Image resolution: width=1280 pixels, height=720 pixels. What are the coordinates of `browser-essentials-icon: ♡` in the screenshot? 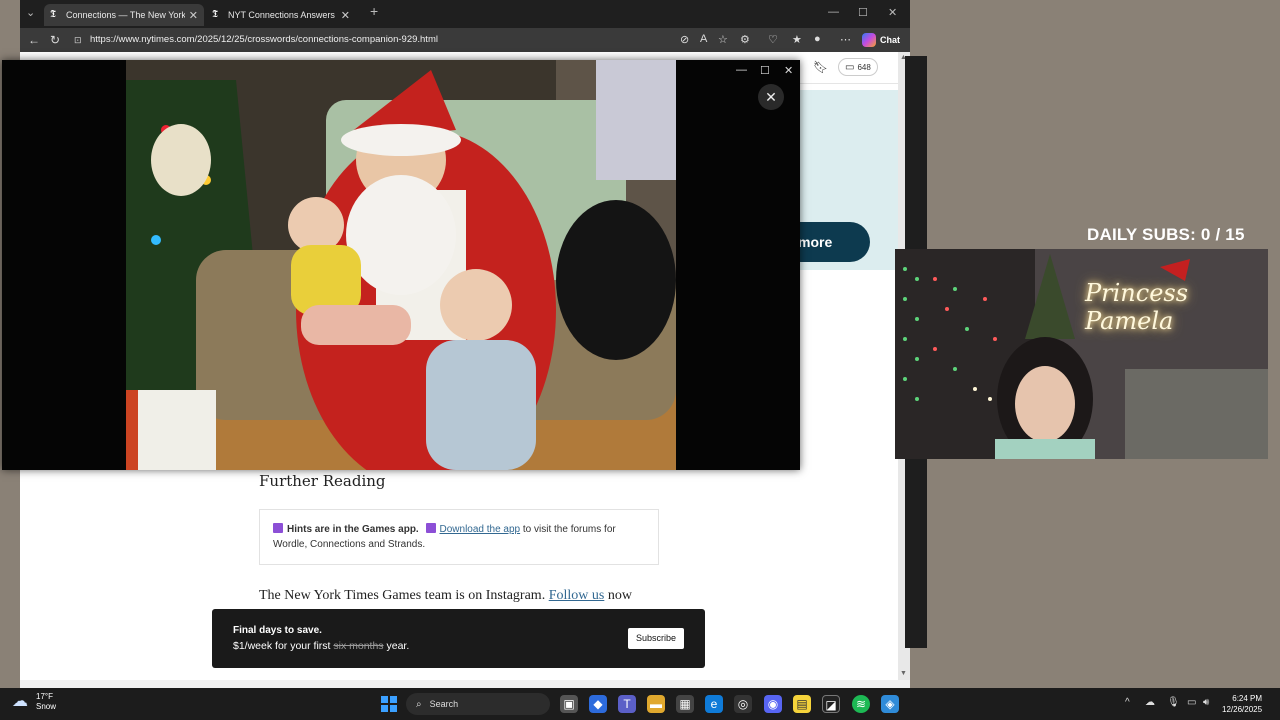 It's located at (773, 39).